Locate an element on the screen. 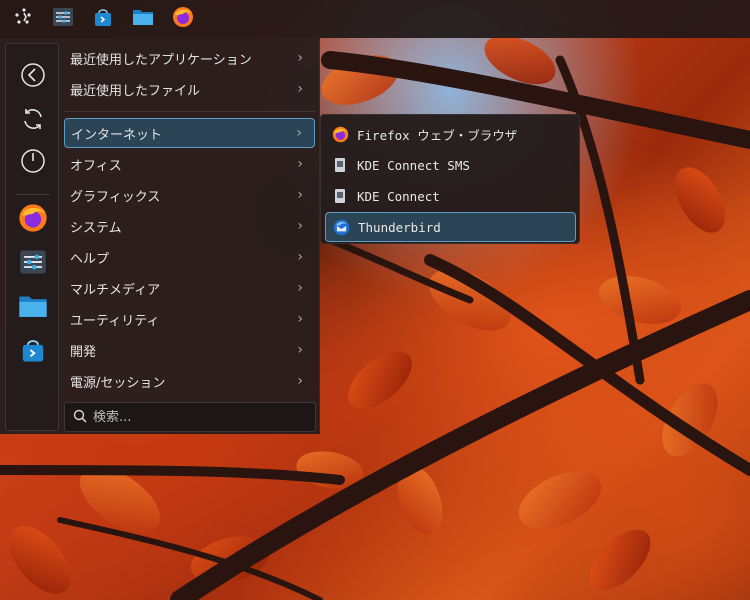 This screenshot has height=600, width=750. dolphin-button is located at coordinates (143, 19).